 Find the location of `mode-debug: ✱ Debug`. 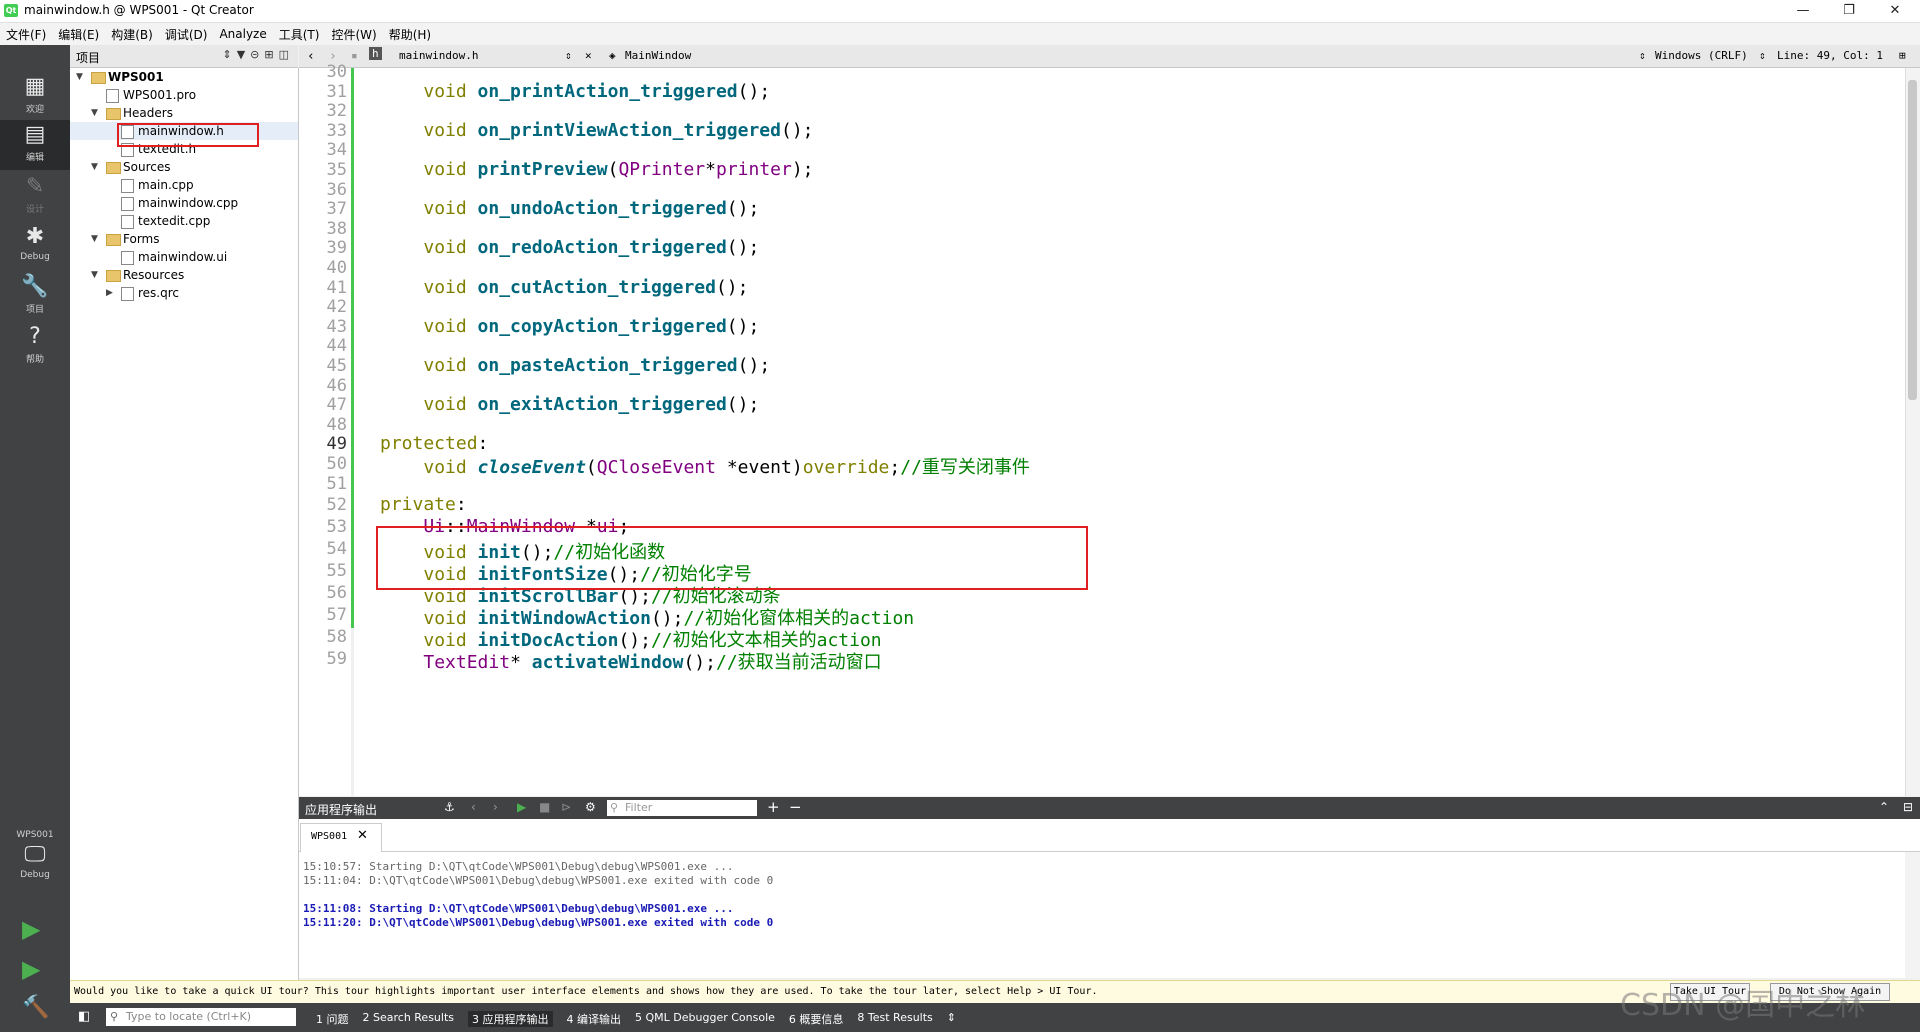

mode-debug: ✱ Debug is located at coordinates (35, 247).